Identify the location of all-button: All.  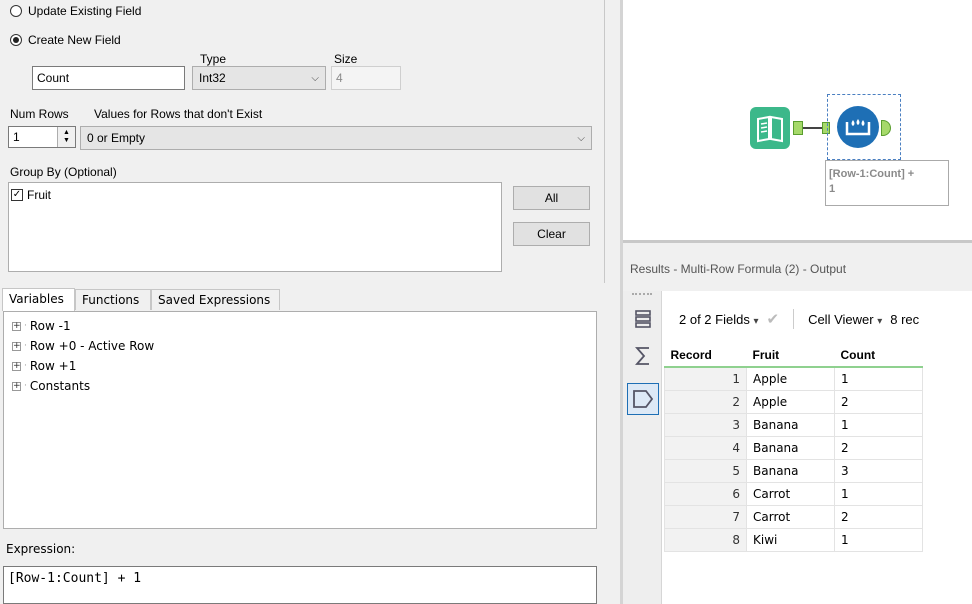
(551, 198).